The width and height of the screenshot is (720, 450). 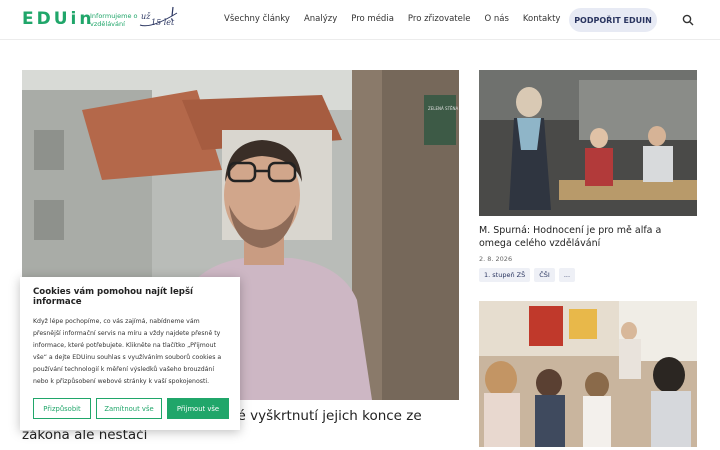 What do you see at coordinates (688, 20) in the screenshot?
I see `search-icon` at bounding box center [688, 20].